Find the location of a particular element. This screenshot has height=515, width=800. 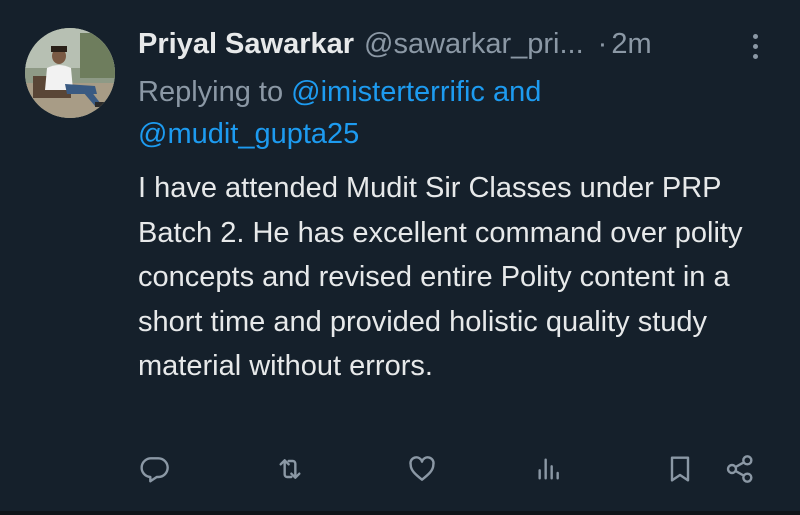

more-options-icon is located at coordinates (755, 46).